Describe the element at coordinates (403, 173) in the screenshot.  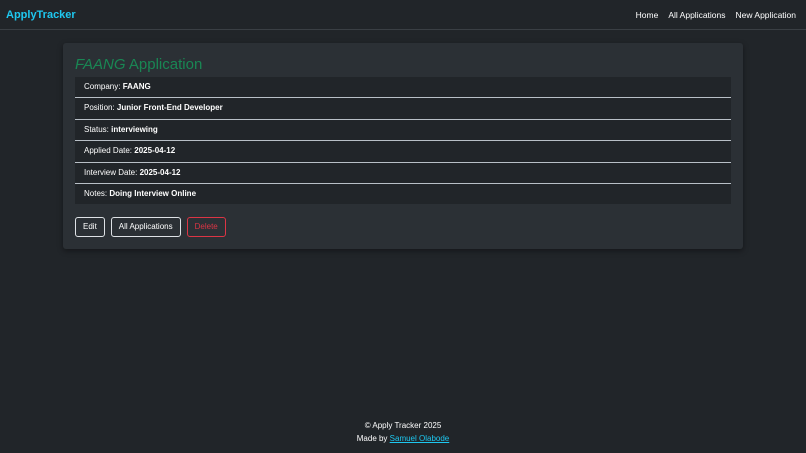
I see `detail-interview-date: Interview Date: 2025-04-12` at that location.